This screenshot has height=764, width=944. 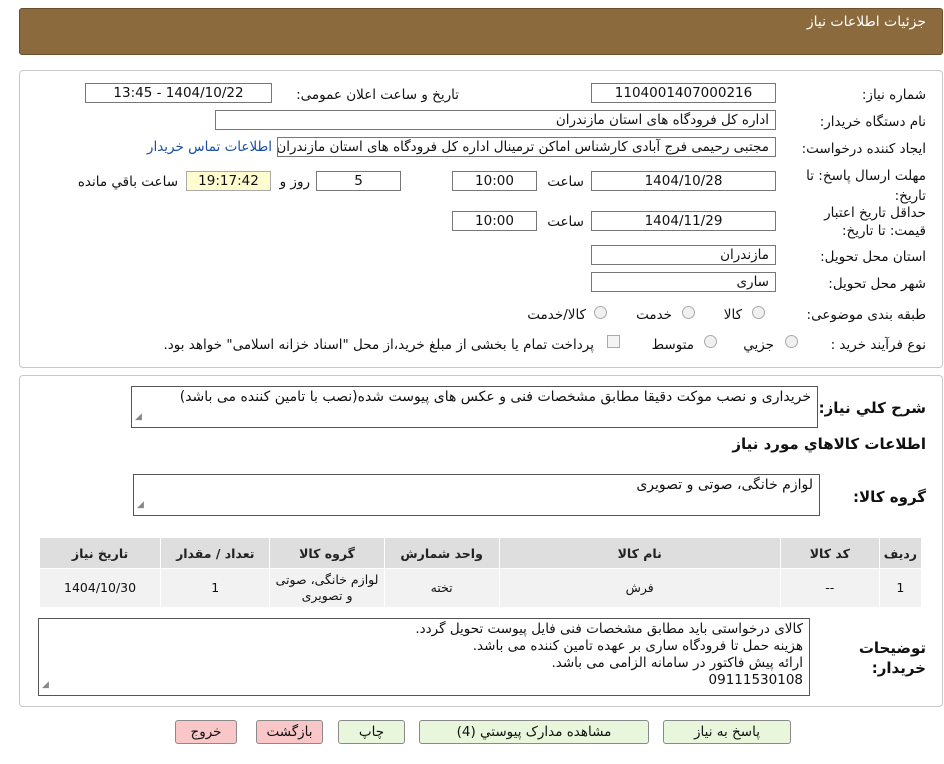 I want to click on deadline-time-field: 10:00, so click(x=494, y=181).